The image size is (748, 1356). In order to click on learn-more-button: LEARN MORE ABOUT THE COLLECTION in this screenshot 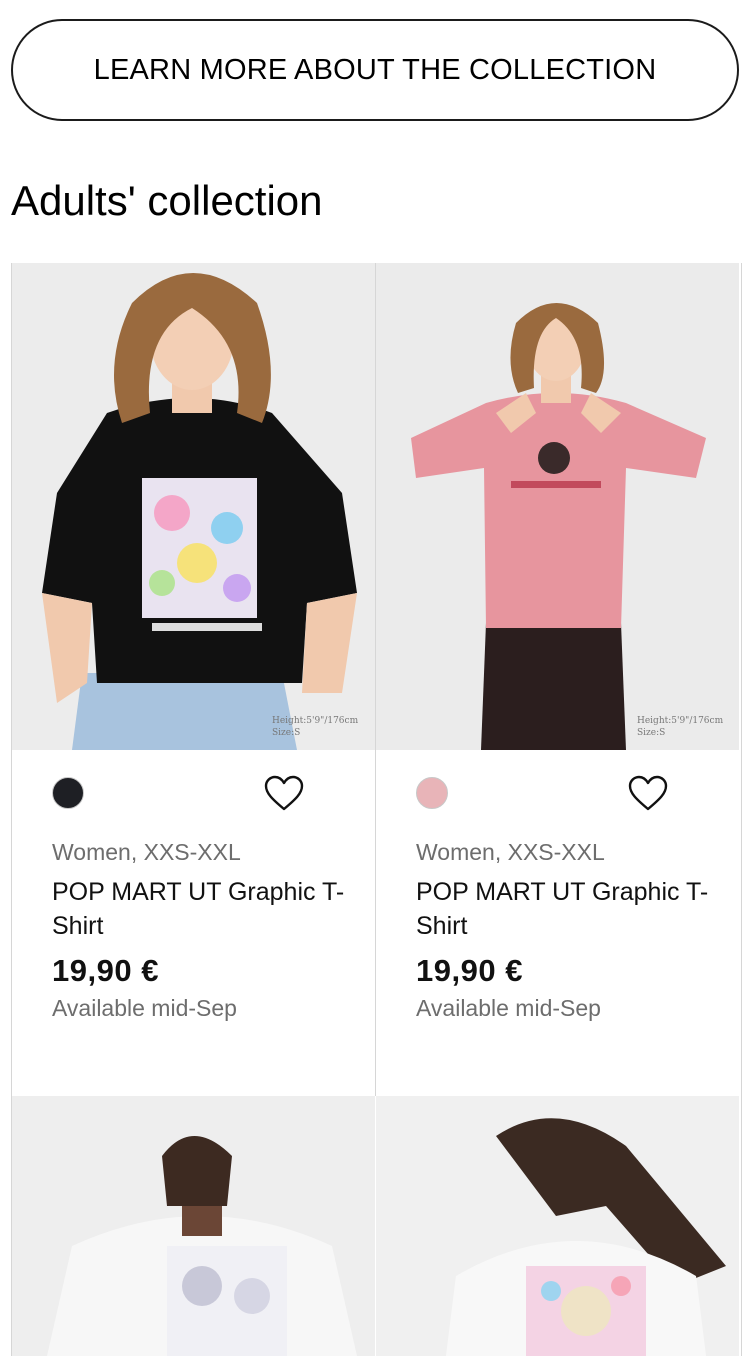, I will do `click(375, 70)`.